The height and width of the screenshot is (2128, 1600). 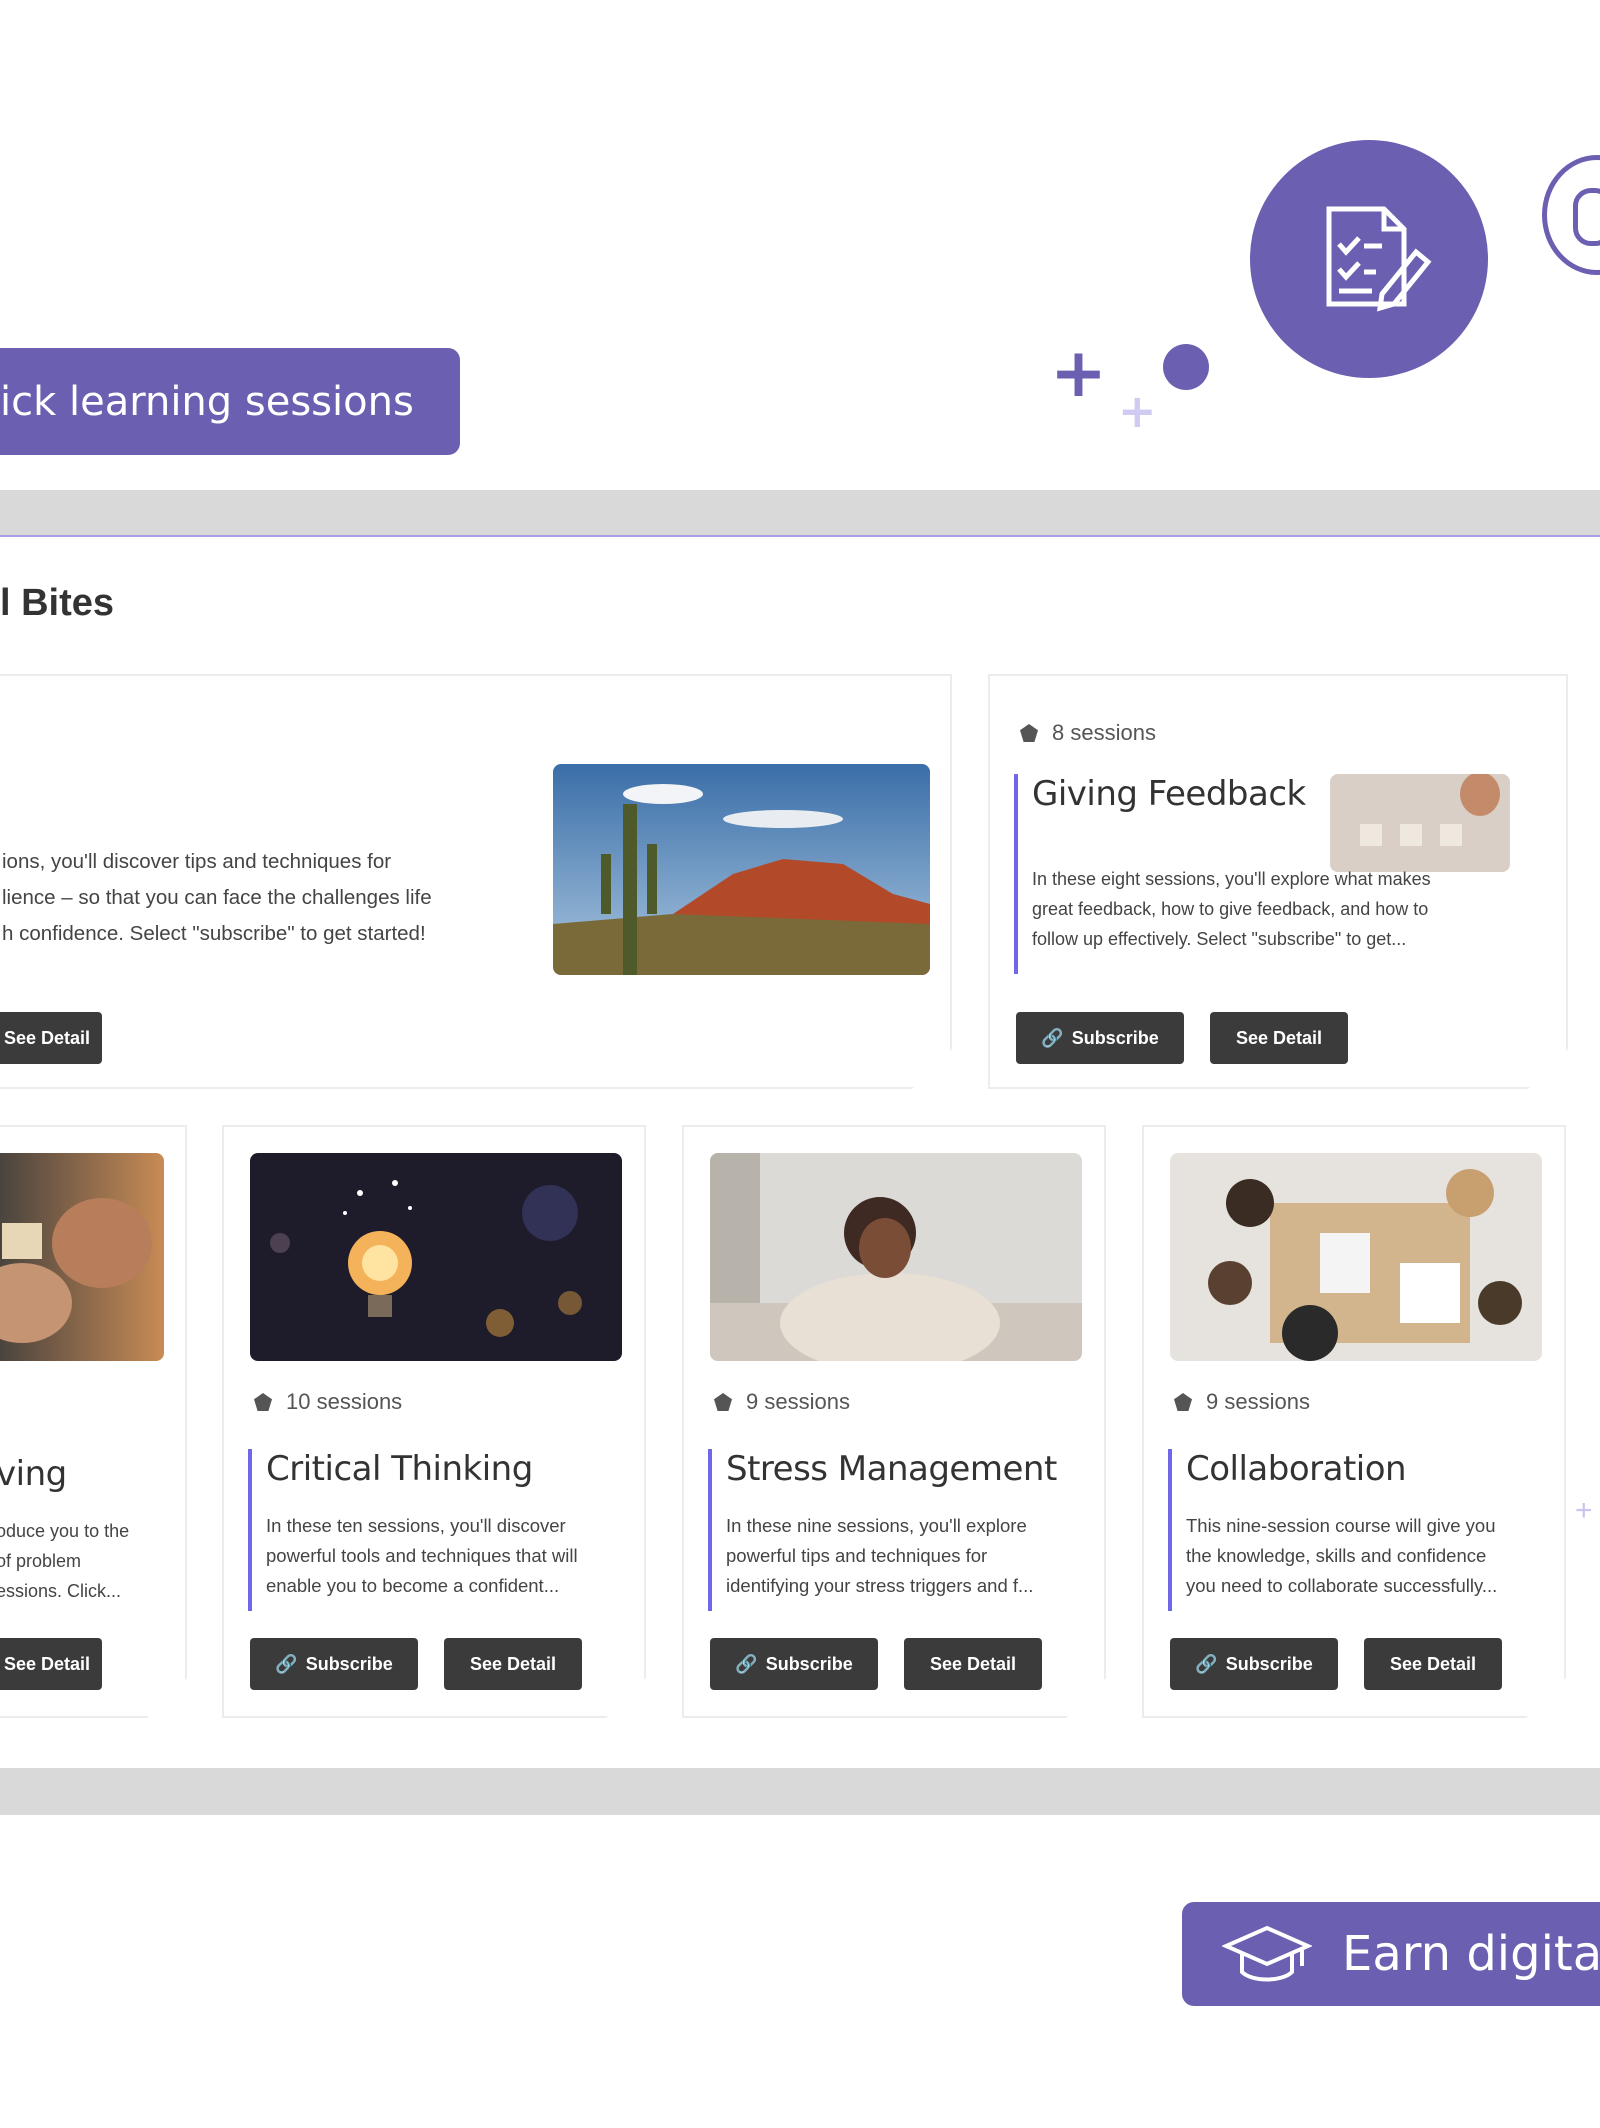 I want to click on course-title: Collaboration, so click(x=1296, y=1469).